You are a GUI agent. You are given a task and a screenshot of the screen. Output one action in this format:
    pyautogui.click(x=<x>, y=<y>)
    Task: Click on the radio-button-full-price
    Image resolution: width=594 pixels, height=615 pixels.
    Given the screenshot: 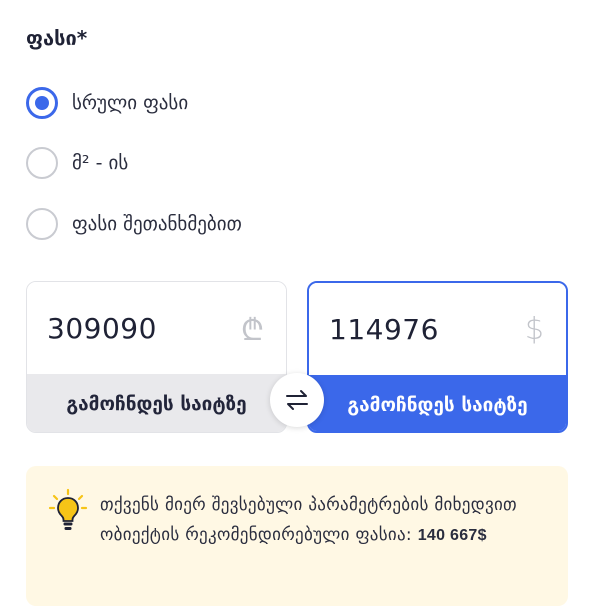 What is the action you would take?
    pyautogui.click(x=42, y=103)
    